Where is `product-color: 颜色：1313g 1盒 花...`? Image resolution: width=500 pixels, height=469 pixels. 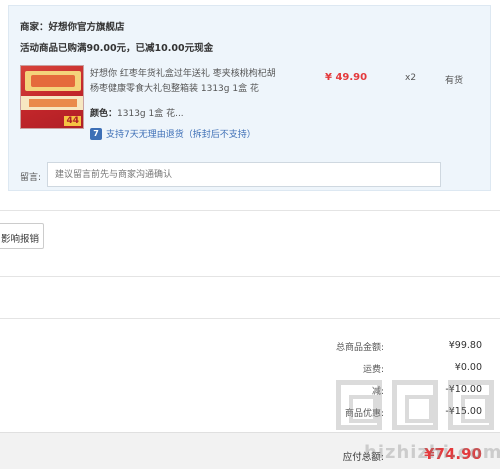
product-color: 颜色：1313g 1盒 花... is located at coordinates (137, 112).